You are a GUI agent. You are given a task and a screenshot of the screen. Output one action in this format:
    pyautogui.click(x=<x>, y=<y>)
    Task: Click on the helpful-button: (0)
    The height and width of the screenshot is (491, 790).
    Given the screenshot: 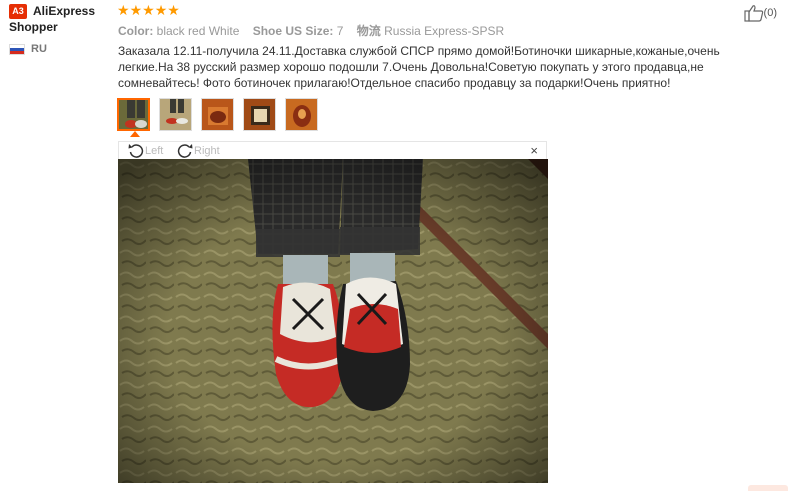 What is the action you would take?
    pyautogui.click(x=760, y=13)
    